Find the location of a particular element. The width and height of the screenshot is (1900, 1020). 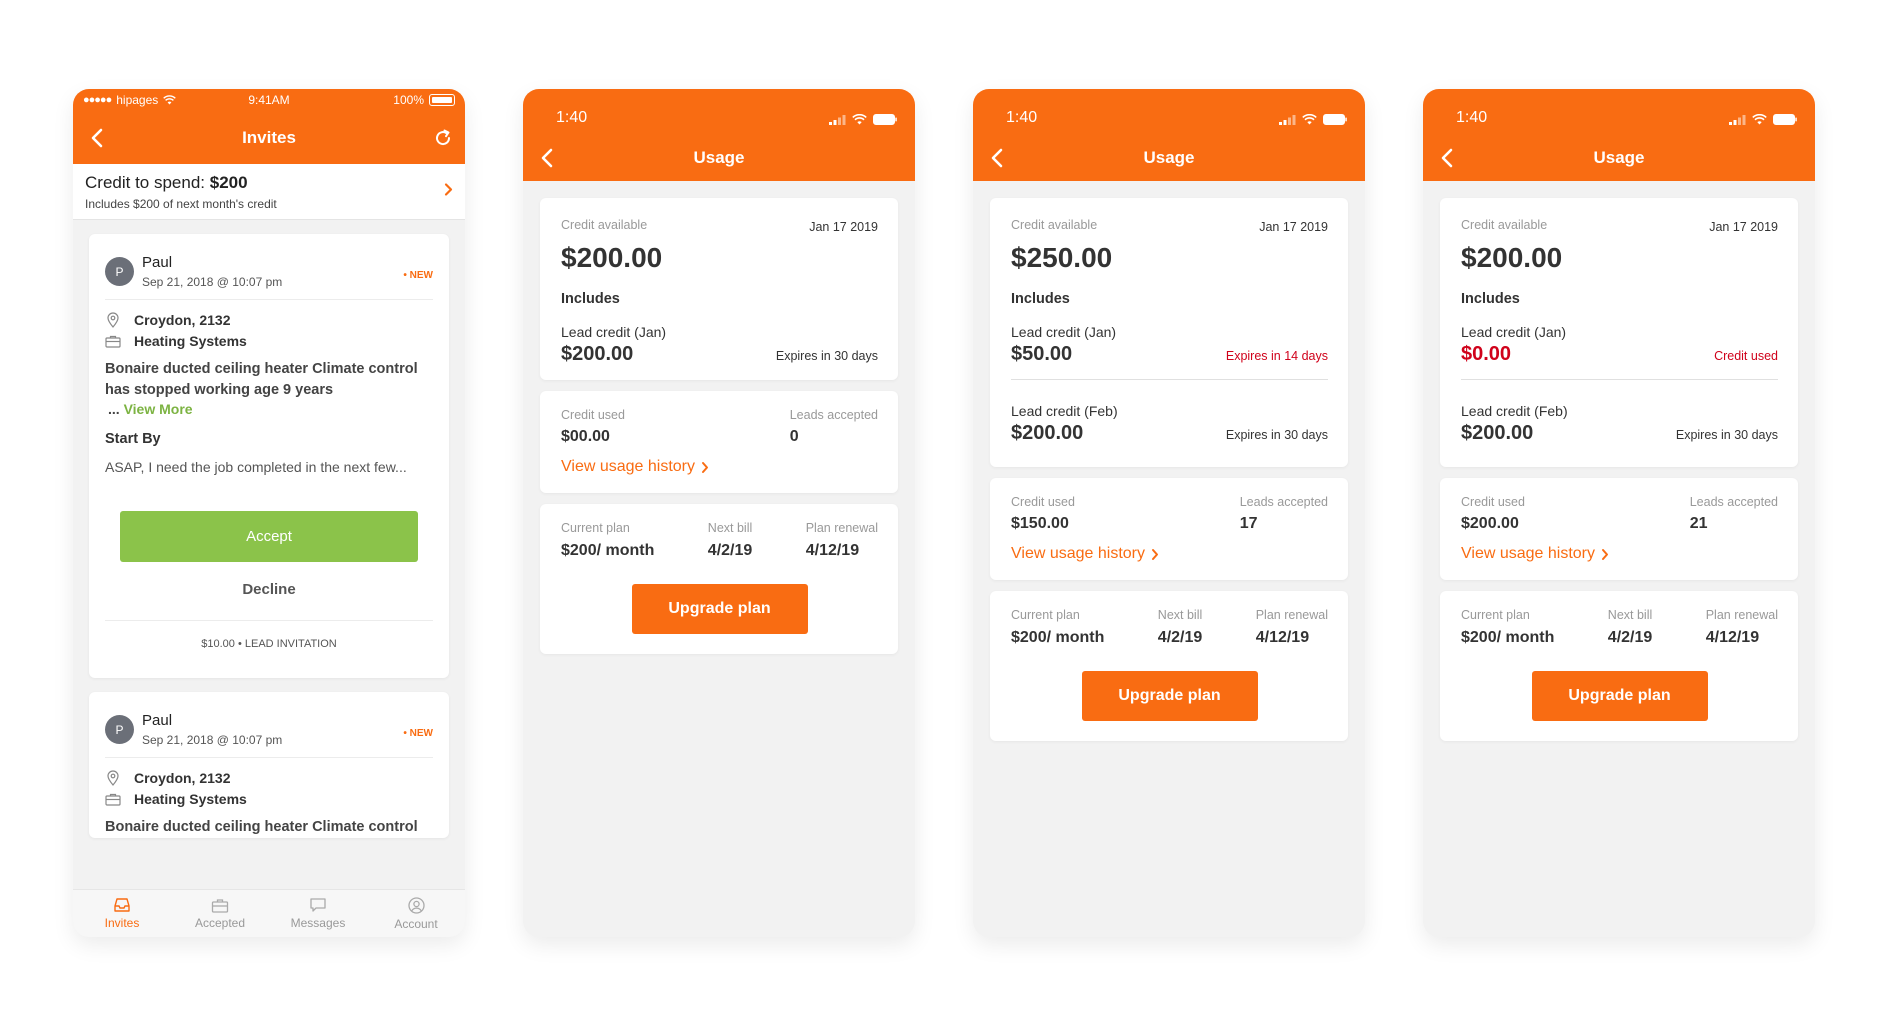

avatar: P is located at coordinates (119, 271).